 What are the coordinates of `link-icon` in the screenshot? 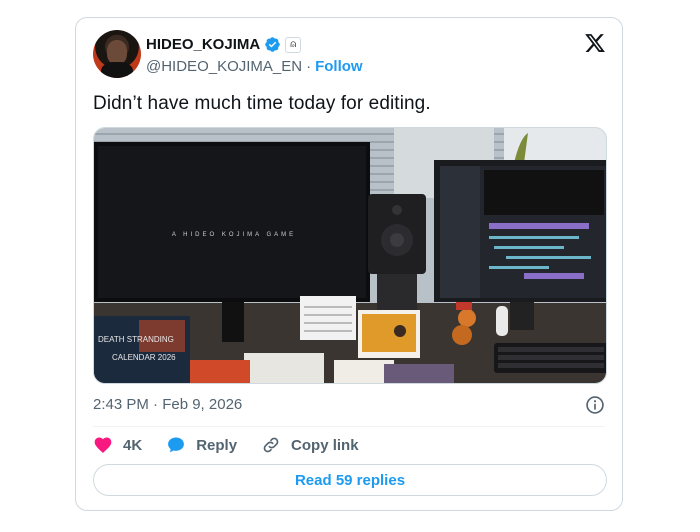 It's located at (271, 445).